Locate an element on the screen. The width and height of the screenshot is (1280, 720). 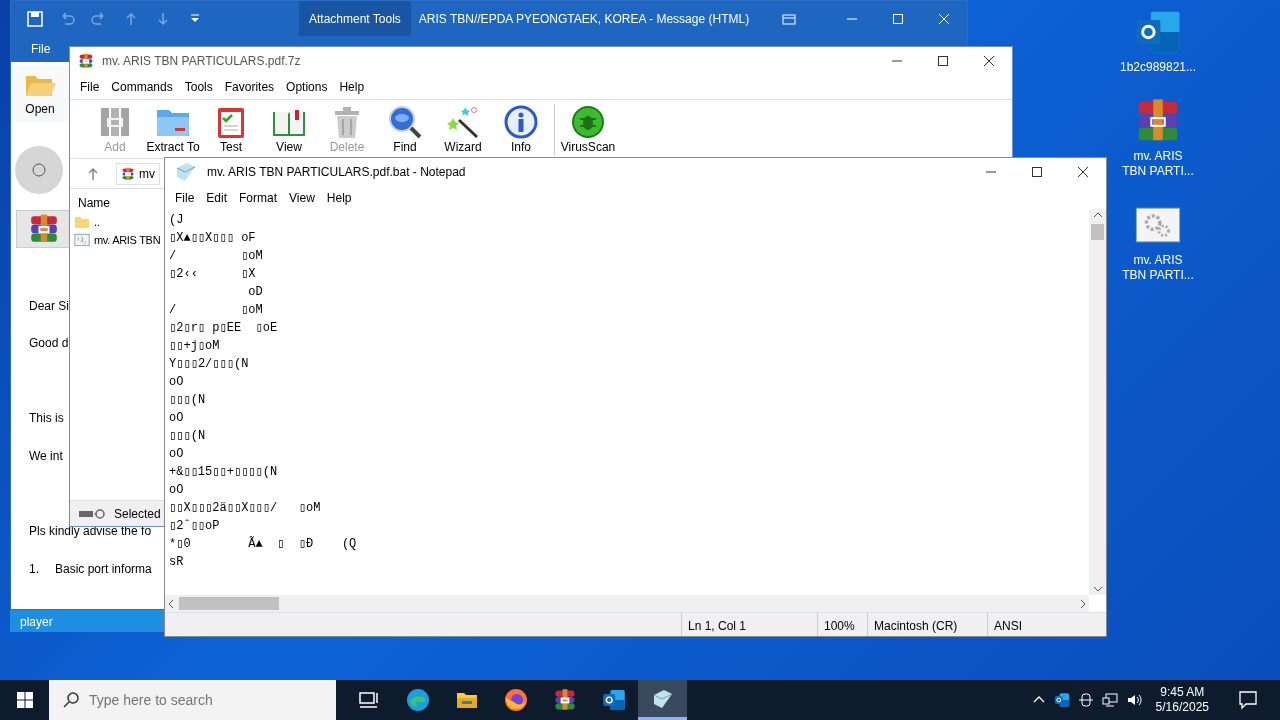
save-icon is located at coordinates (35, 18).